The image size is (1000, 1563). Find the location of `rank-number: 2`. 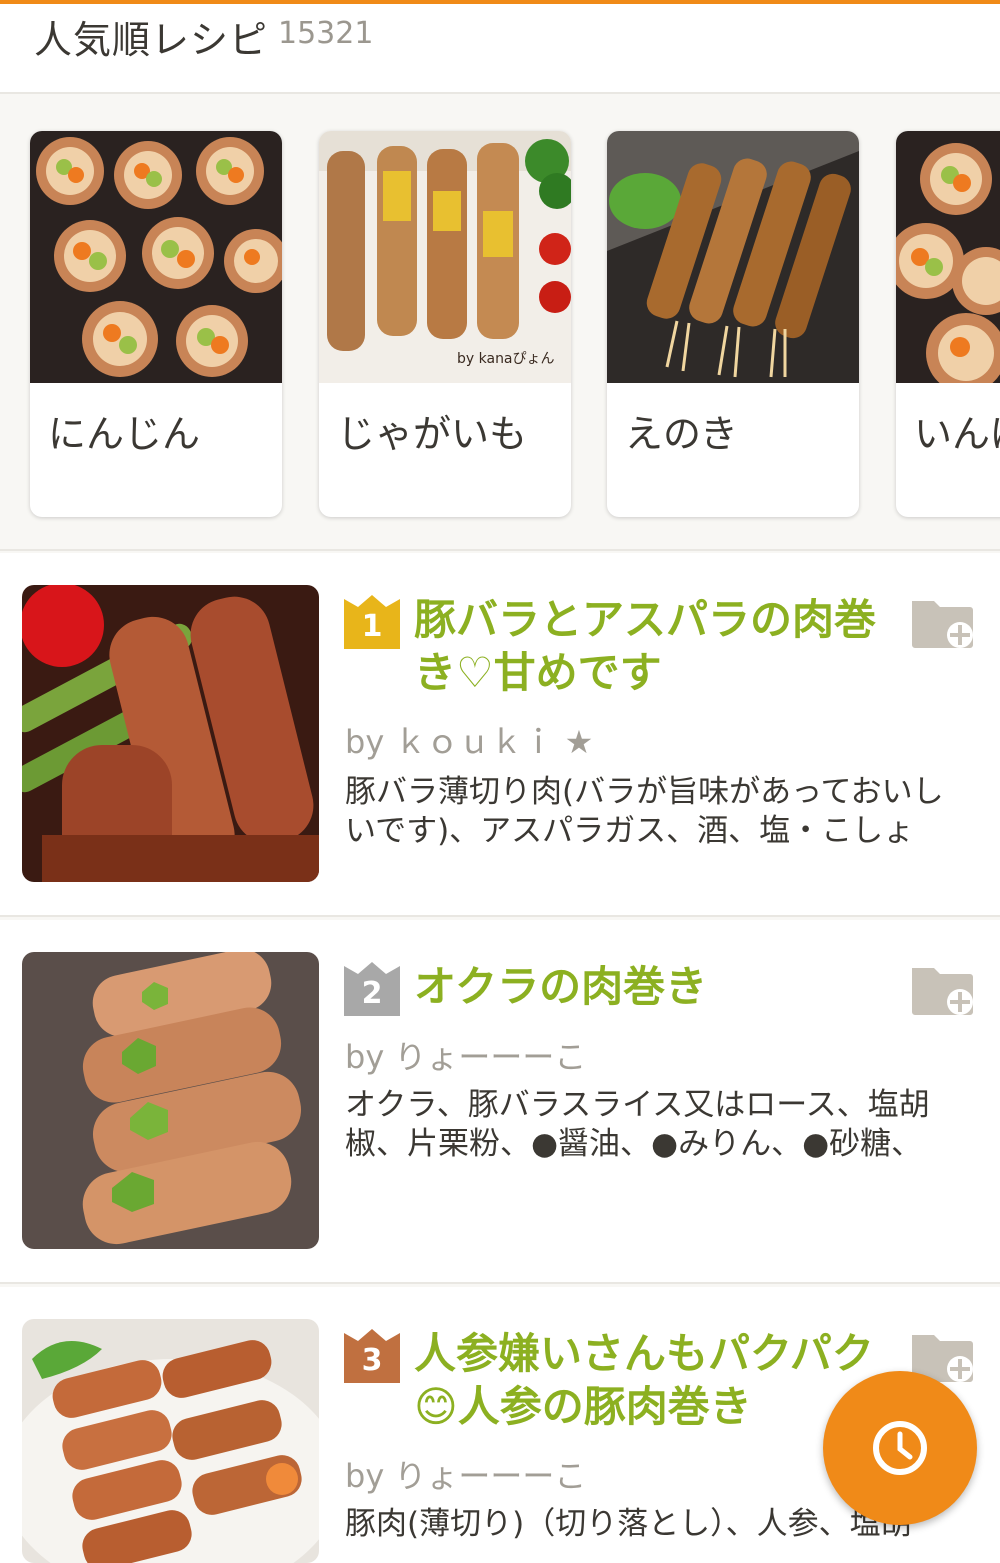

rank-number: 2 is located at coordinates (372, 993).